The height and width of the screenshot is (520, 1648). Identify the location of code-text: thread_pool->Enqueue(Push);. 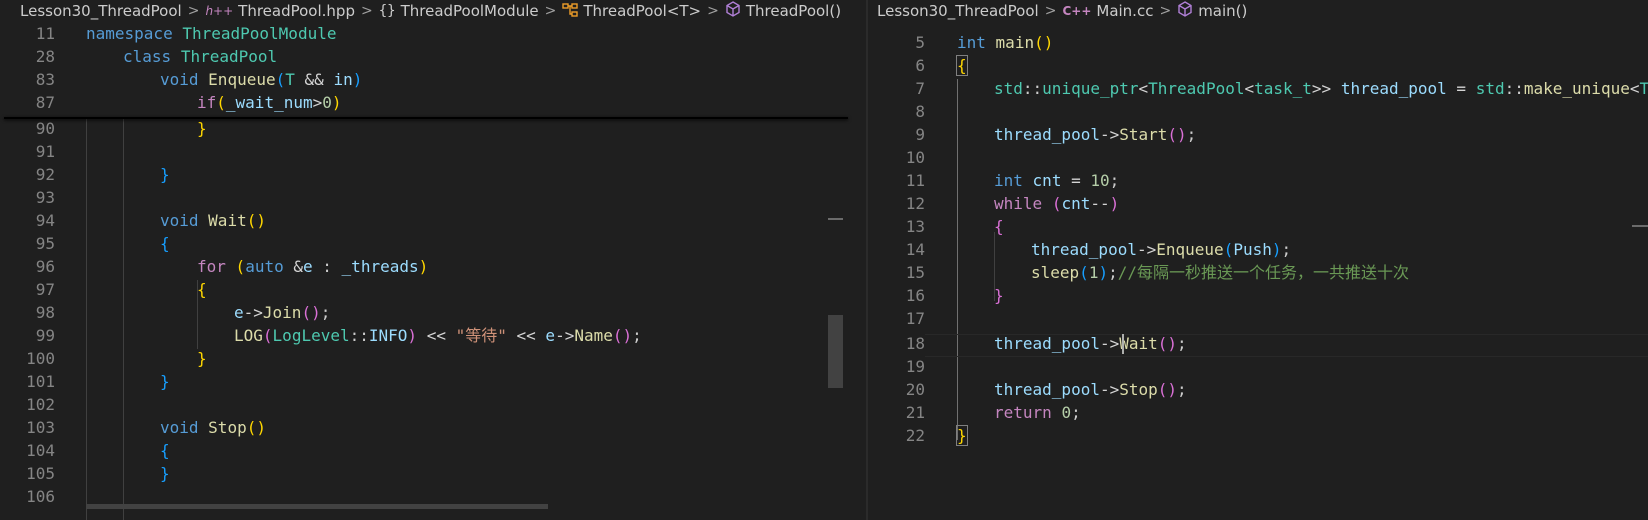
(1161, 249).